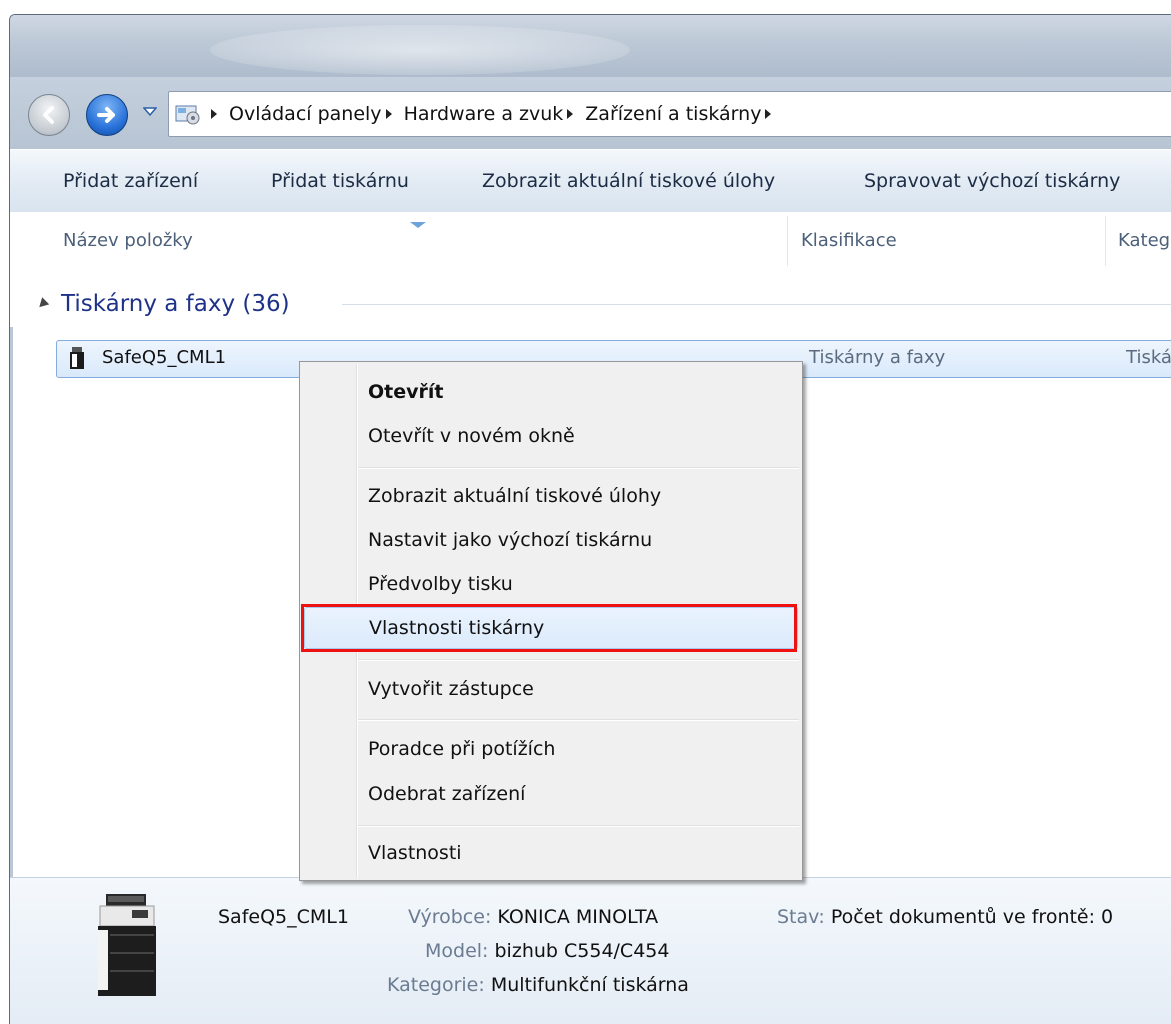 This screenshot has height=1024, width=1171. What do you see at coordinates (164, 357) in the screenshot?
I see `printer-item-name: SafeQ5_CML1` at bounding box center [164, 357].